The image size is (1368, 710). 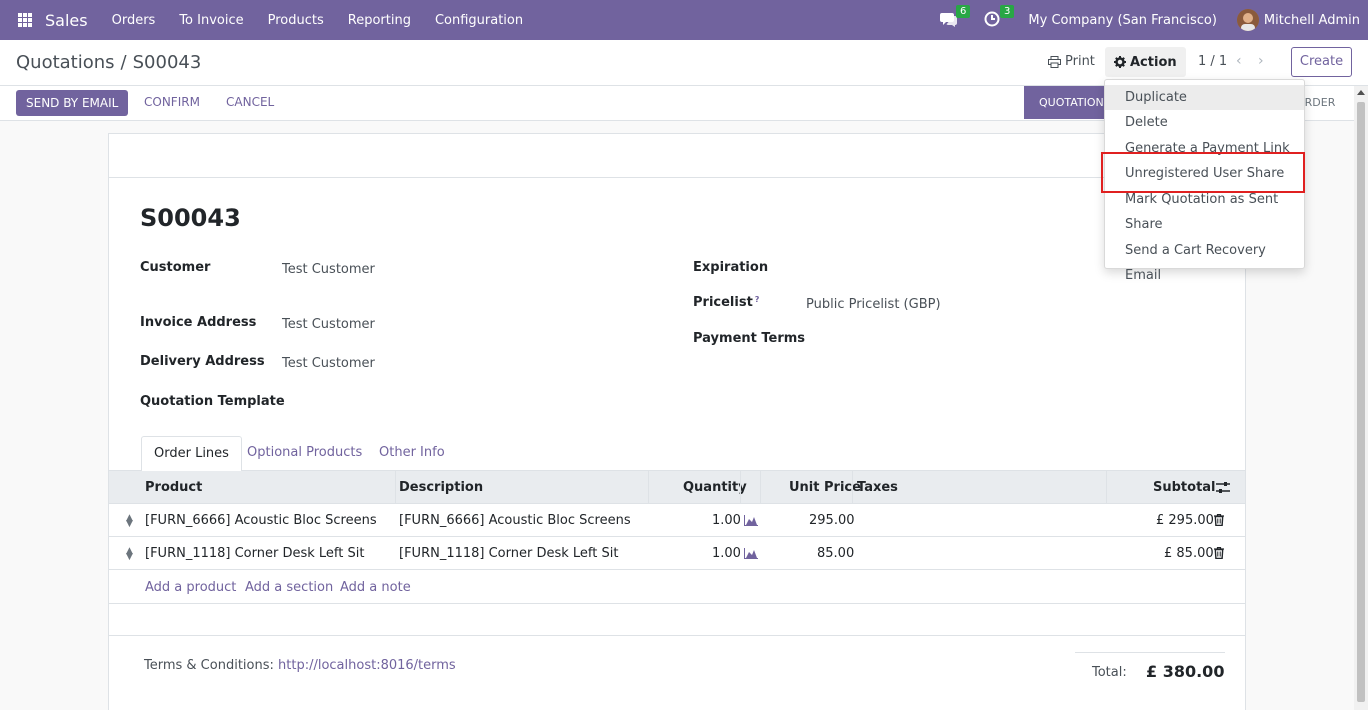 I want to click on sheet-header, so click(x=677, y=156).